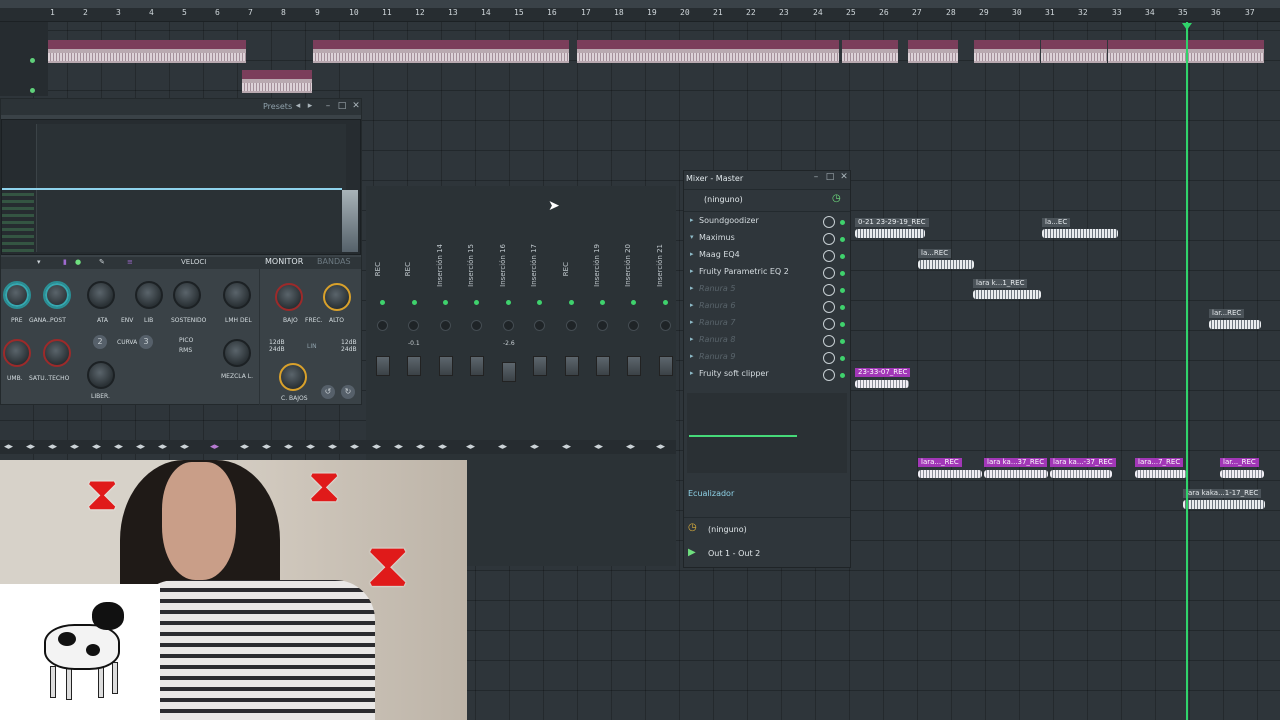 This screenshot has height=720, width=1280. Describe the element at coordinates (1224, 500) in the screenshot. I see `rec-clip: lara kaka...1-17_REC` at that location.